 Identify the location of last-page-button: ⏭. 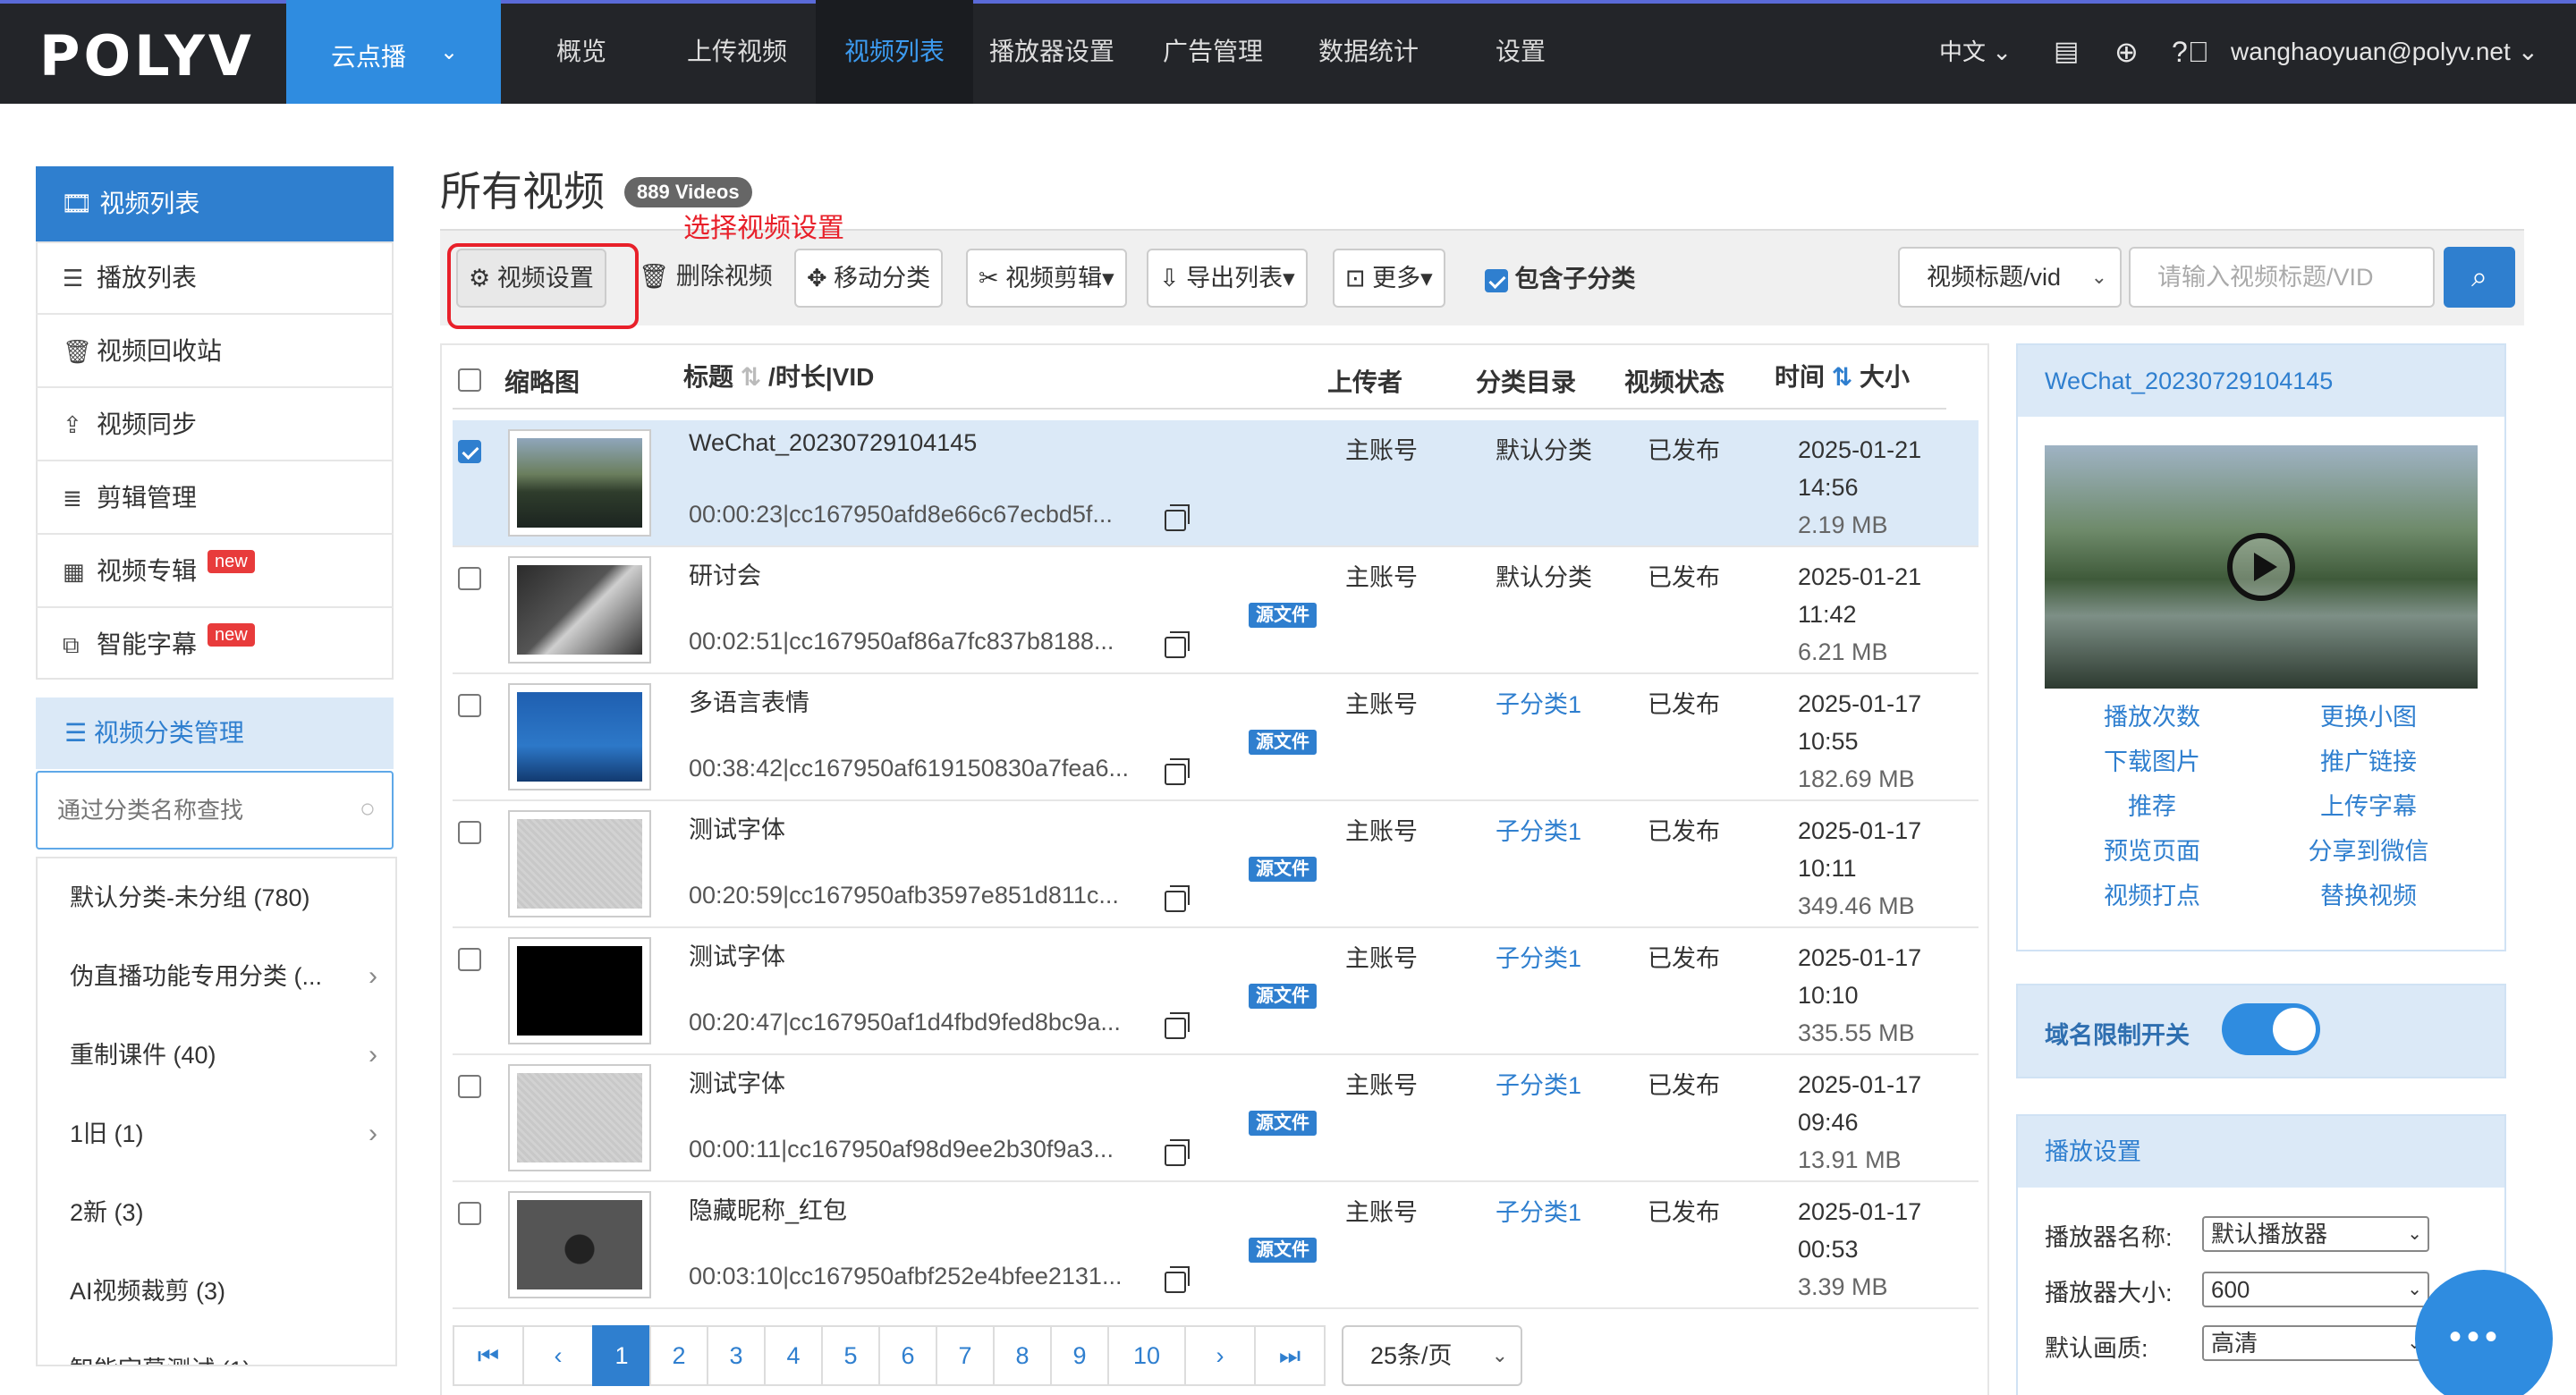
(1290, 1355).